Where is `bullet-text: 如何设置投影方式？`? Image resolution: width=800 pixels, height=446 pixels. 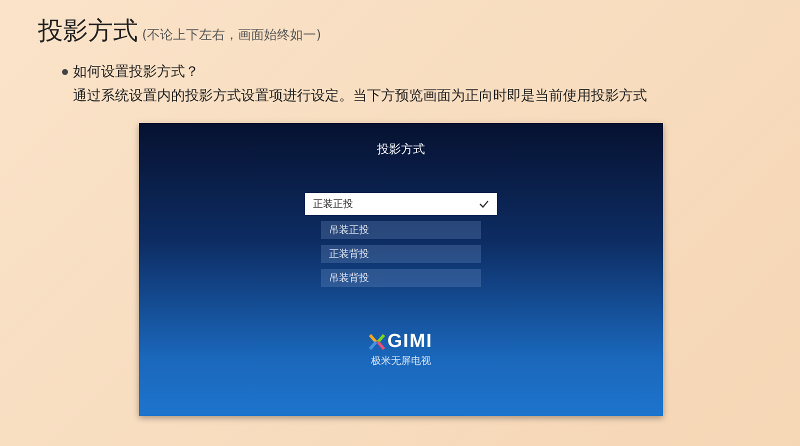
bullet-text: 如何设置投影方式？ is located at coordinates (136, 72).